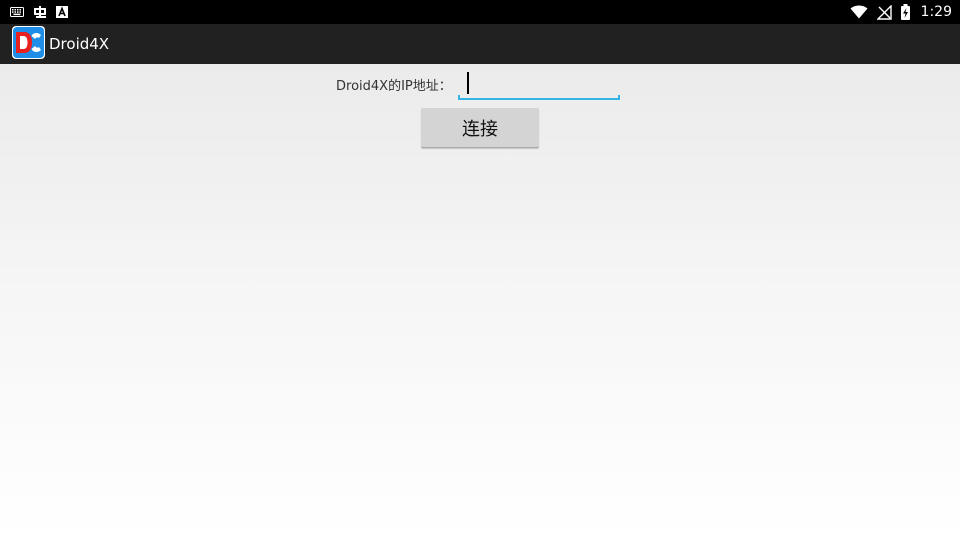 This screenshot has height=540, width=960. What do you see at coordinates (79, 44) in the screenshot?
I see `app-title: Droid4X` at bounding box center [79, 44].